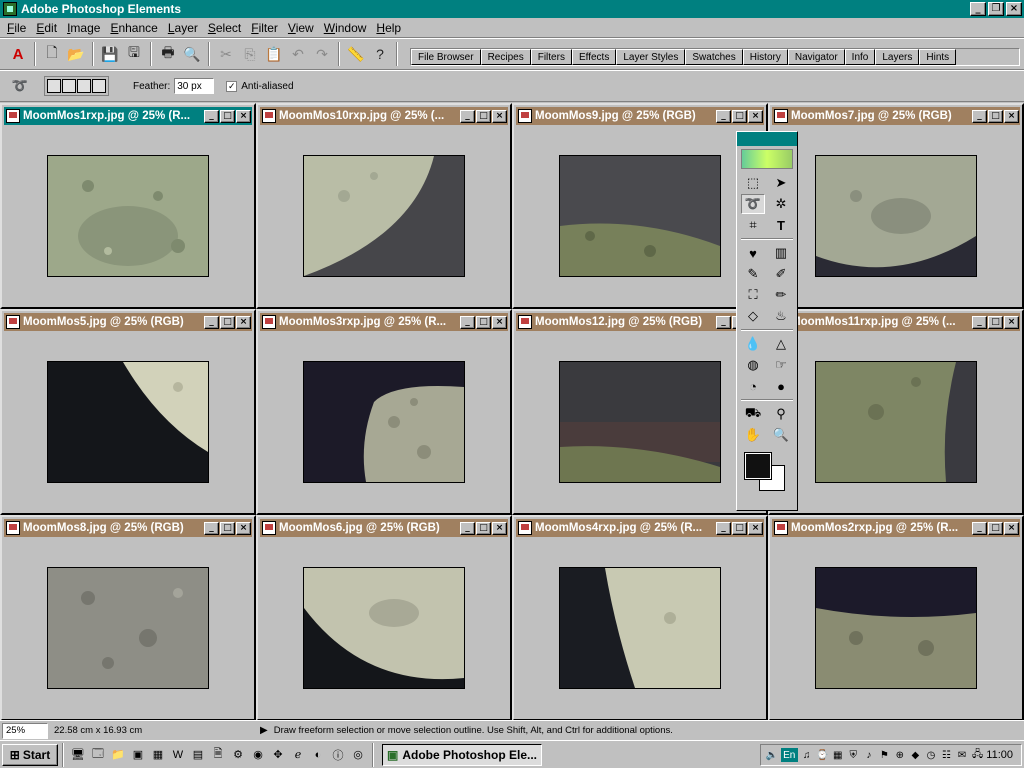  Describe the element at coordinates (714, 57) in the screenshot. I see `tab-swatches: Swatches` at that location.